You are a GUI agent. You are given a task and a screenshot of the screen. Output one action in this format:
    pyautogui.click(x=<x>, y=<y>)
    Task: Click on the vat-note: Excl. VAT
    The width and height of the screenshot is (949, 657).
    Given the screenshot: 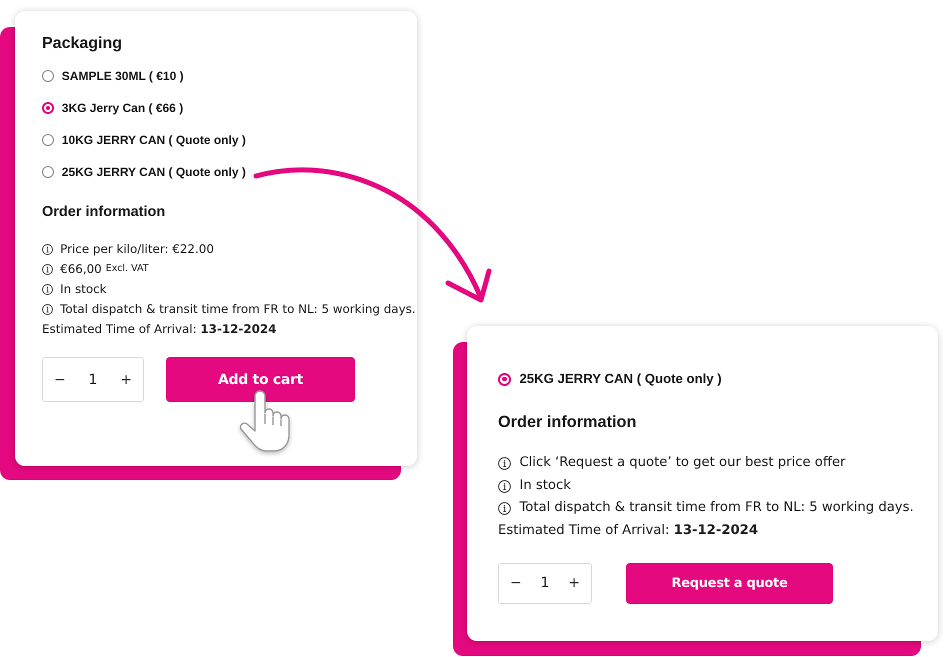 What is the action you would take?
    pyautogui.click(x=127, y=269)
    